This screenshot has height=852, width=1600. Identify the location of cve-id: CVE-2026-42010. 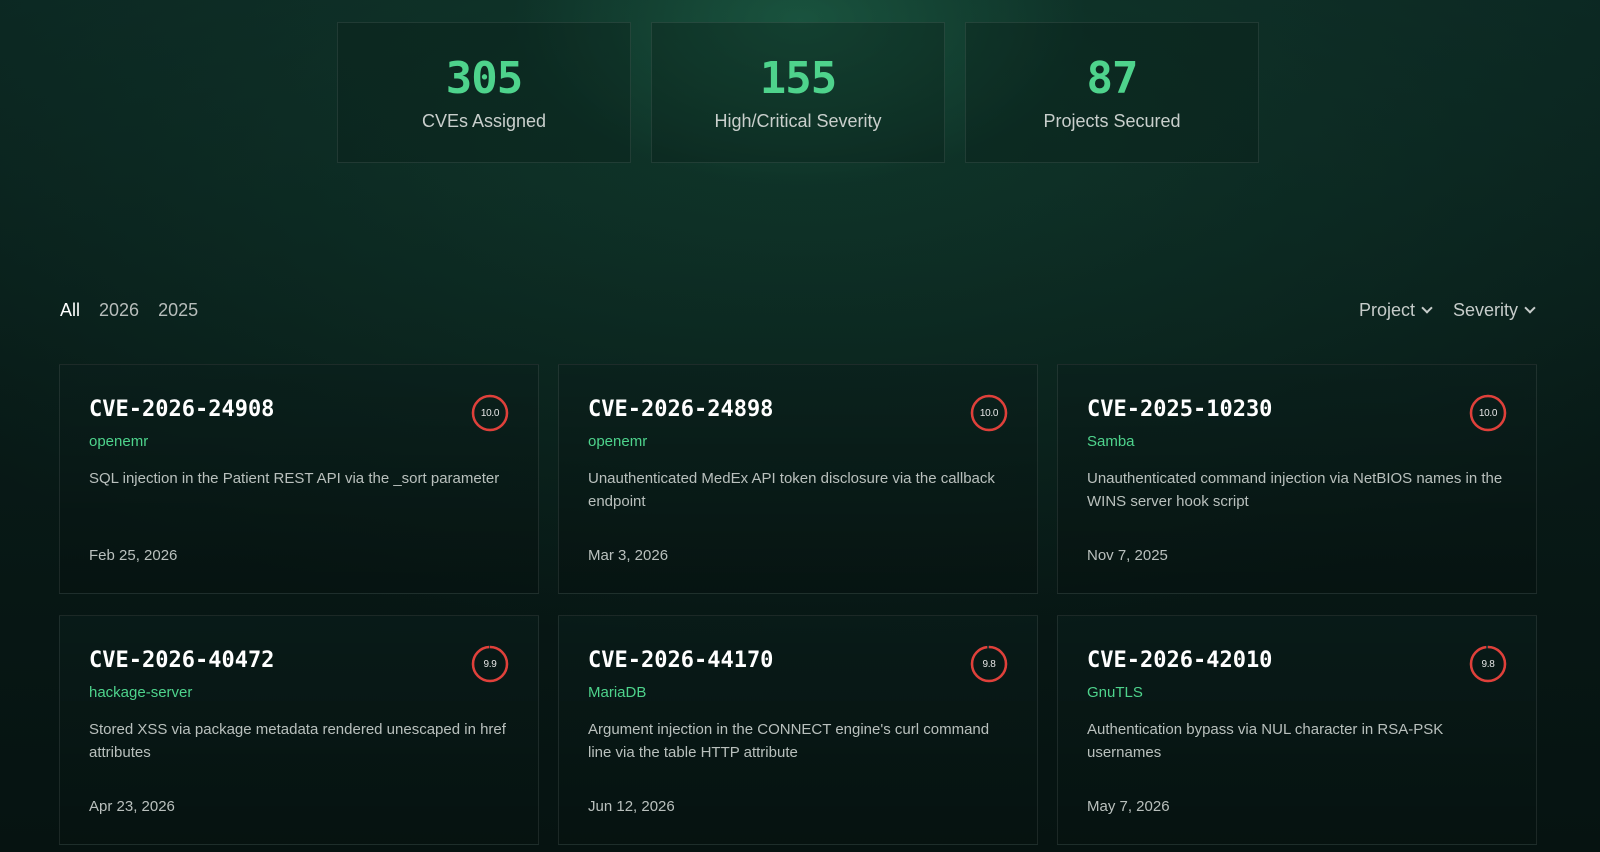
(1180, 660).